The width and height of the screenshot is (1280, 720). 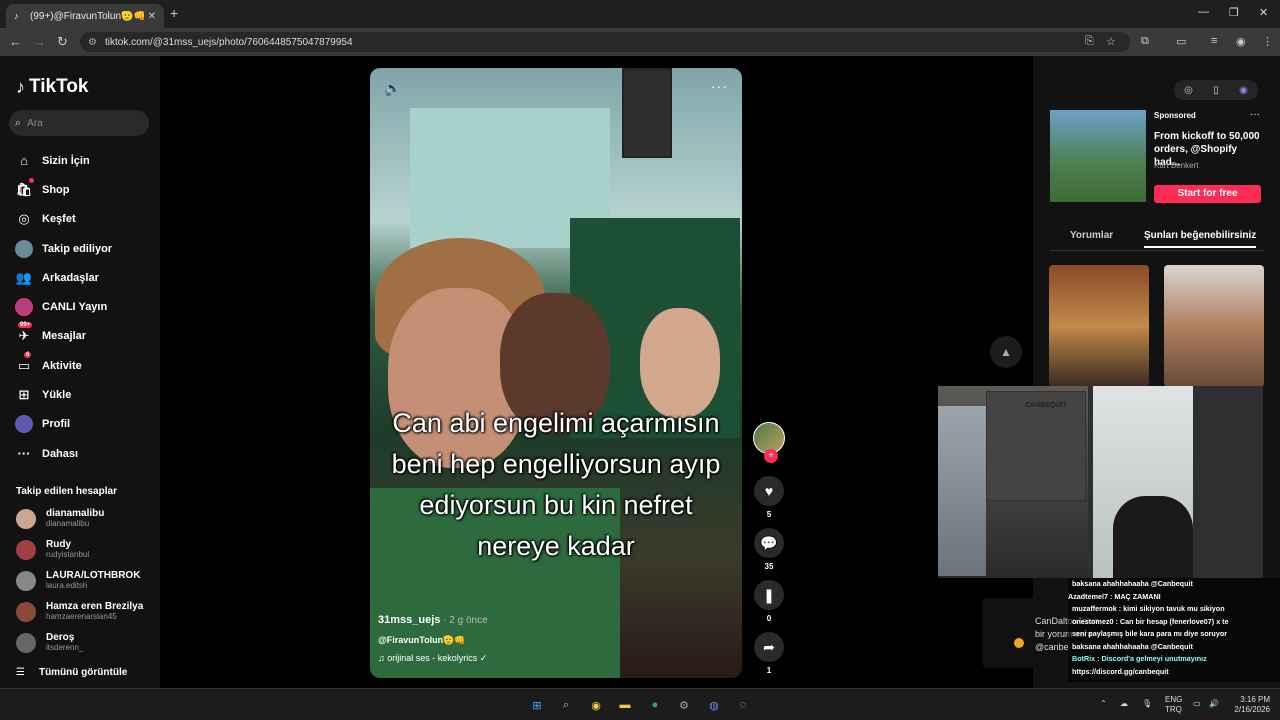 What do you see at coordinates (1145, 41) in the screenshot?
I see `extensions-icon: ⧉` at bounding box center [1145, 41].